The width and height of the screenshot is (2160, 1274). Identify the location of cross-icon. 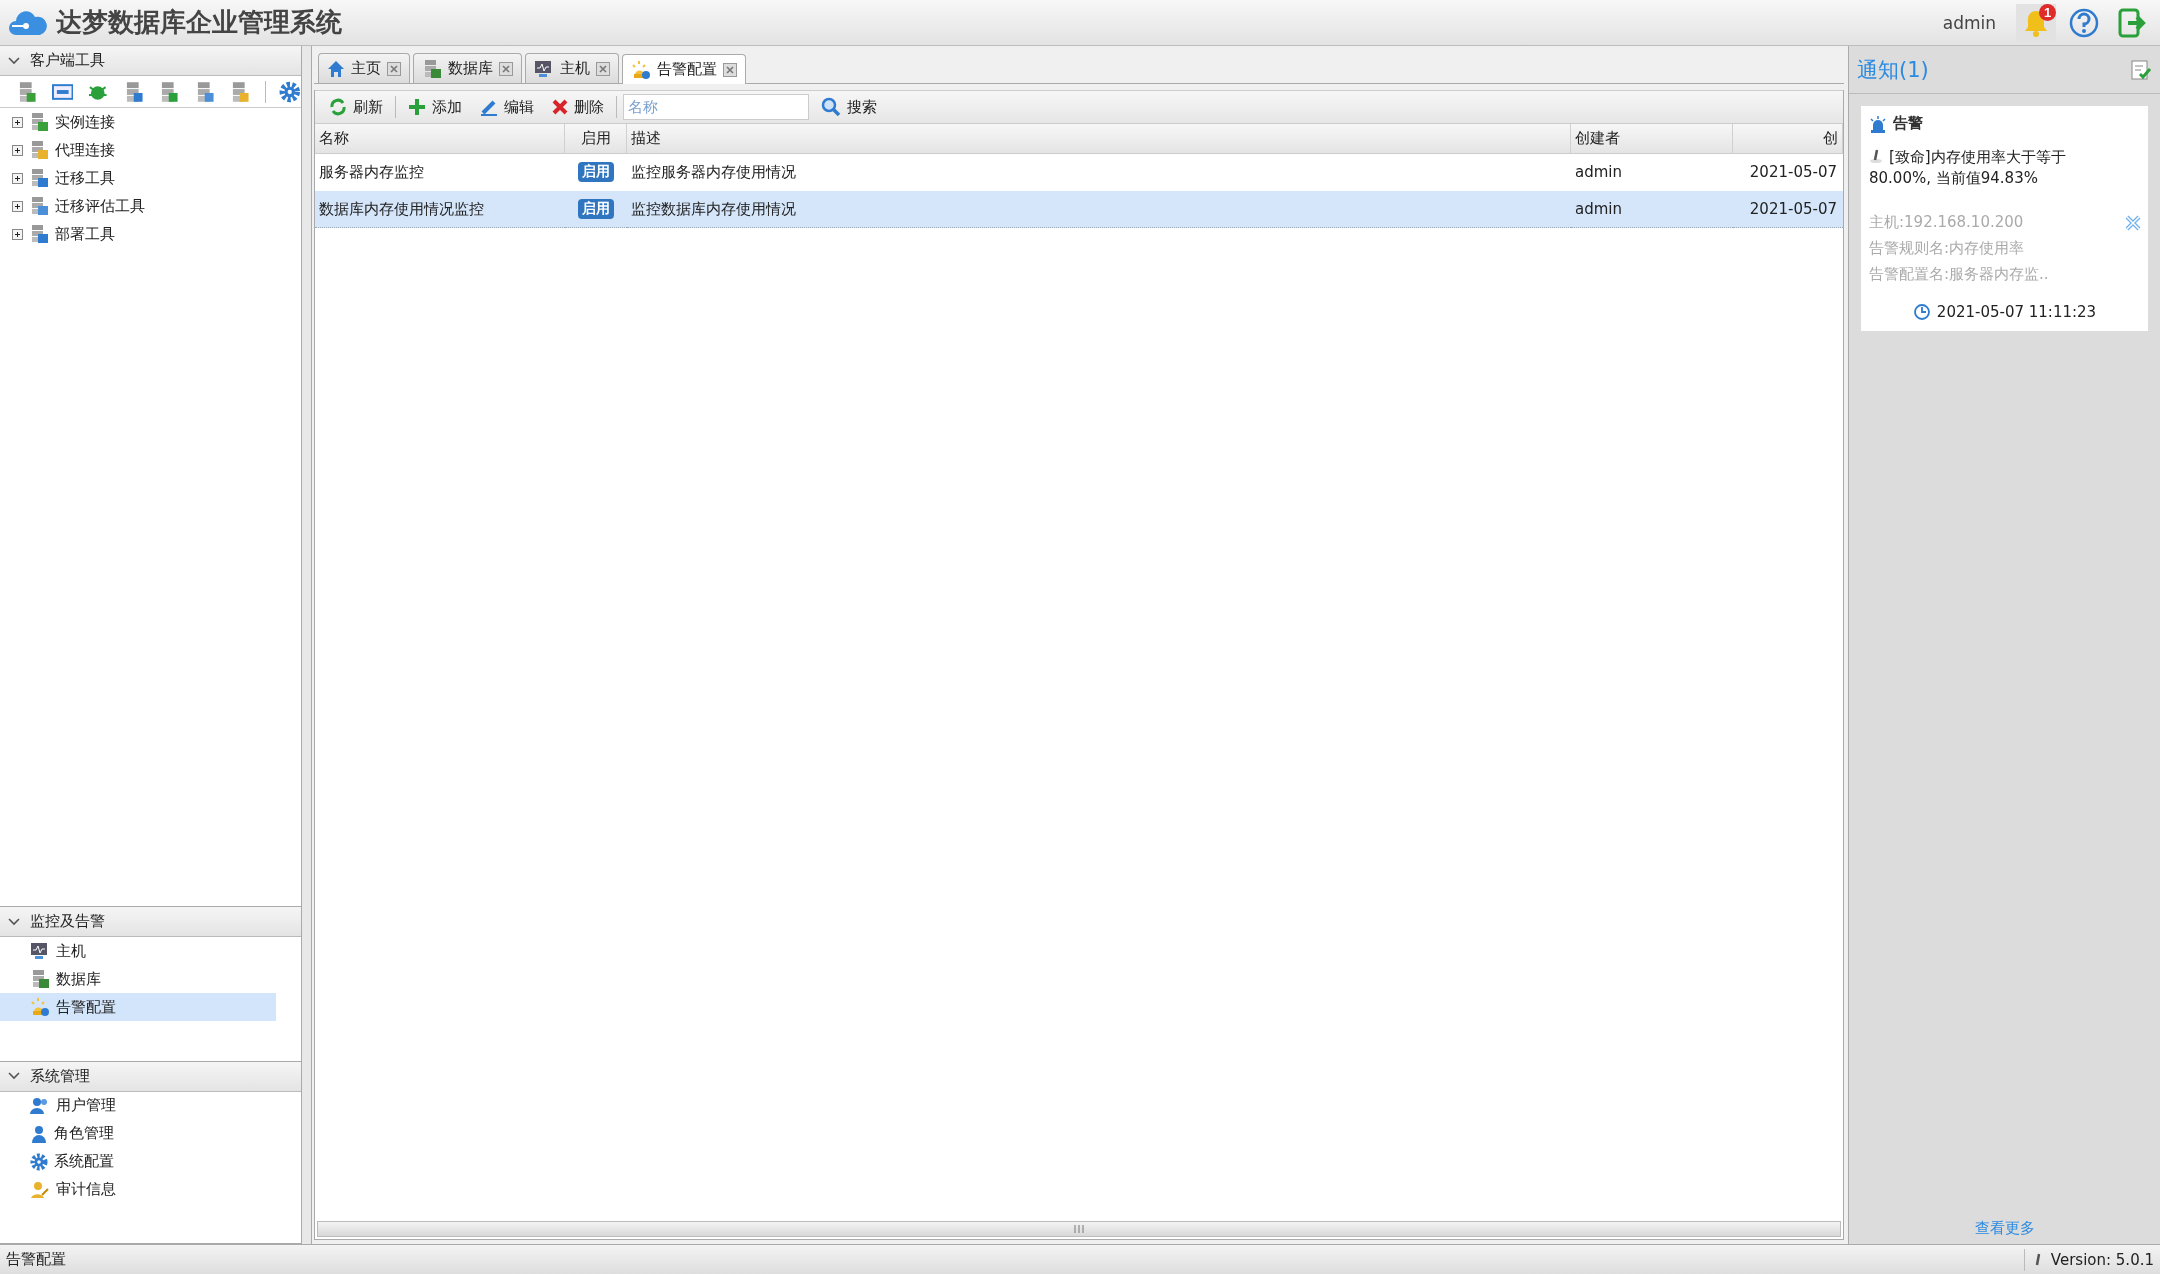
(560, 107).